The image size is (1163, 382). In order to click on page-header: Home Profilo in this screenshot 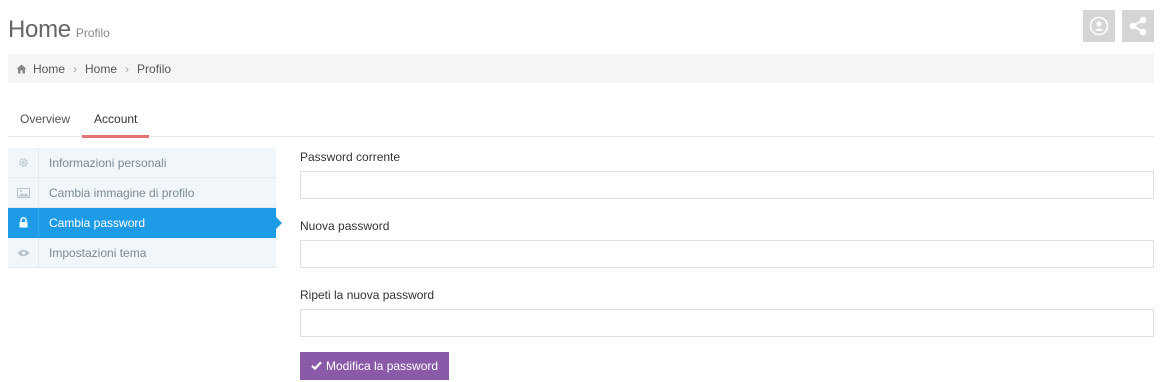, I will do `click(59, 30)`.